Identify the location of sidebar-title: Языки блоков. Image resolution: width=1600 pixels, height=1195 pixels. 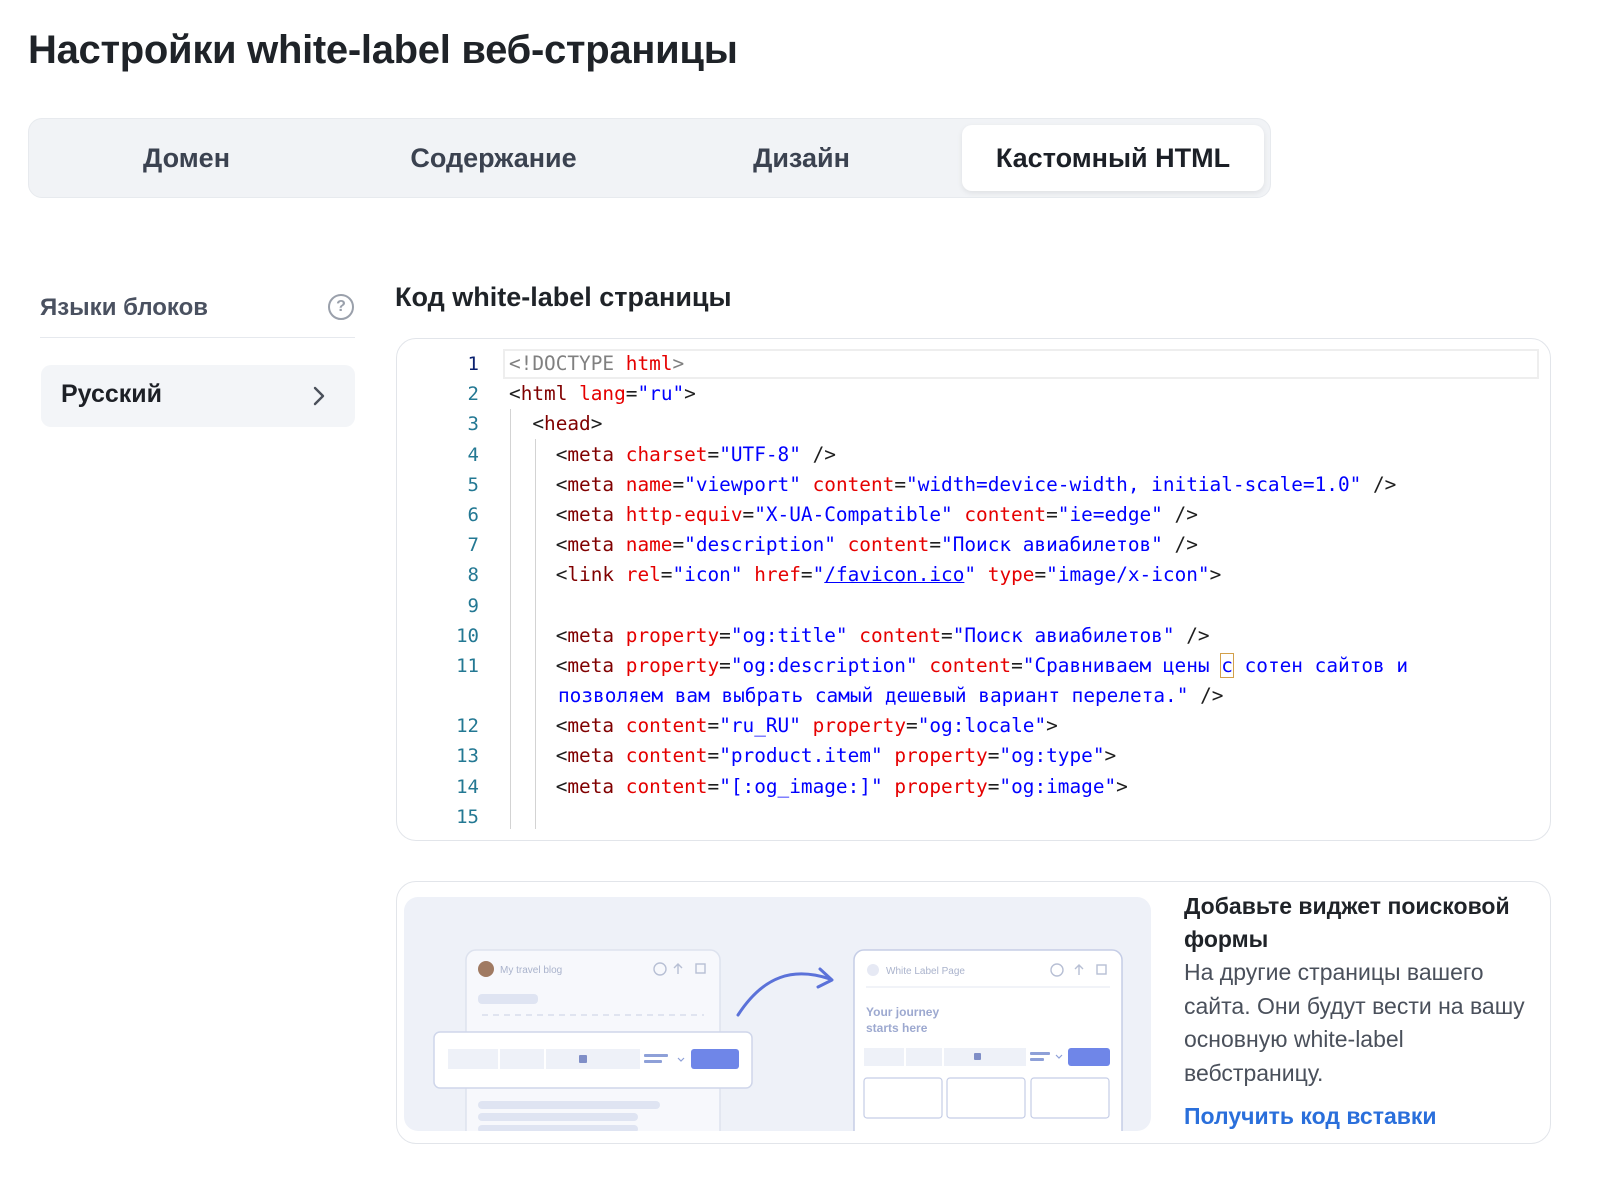
(124, 307).